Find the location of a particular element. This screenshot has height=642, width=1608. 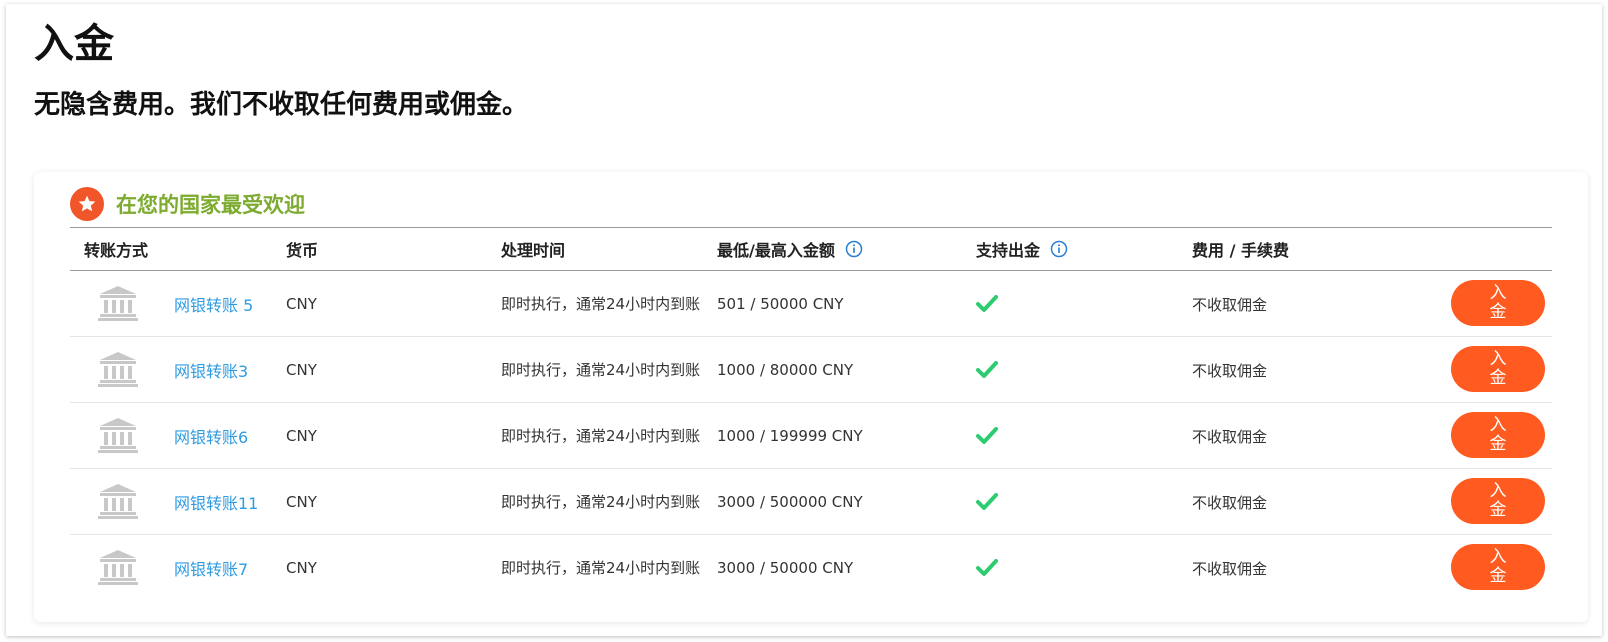

limits-cell: 3000 / 500000 CNY is located at coordinates (790, 502).